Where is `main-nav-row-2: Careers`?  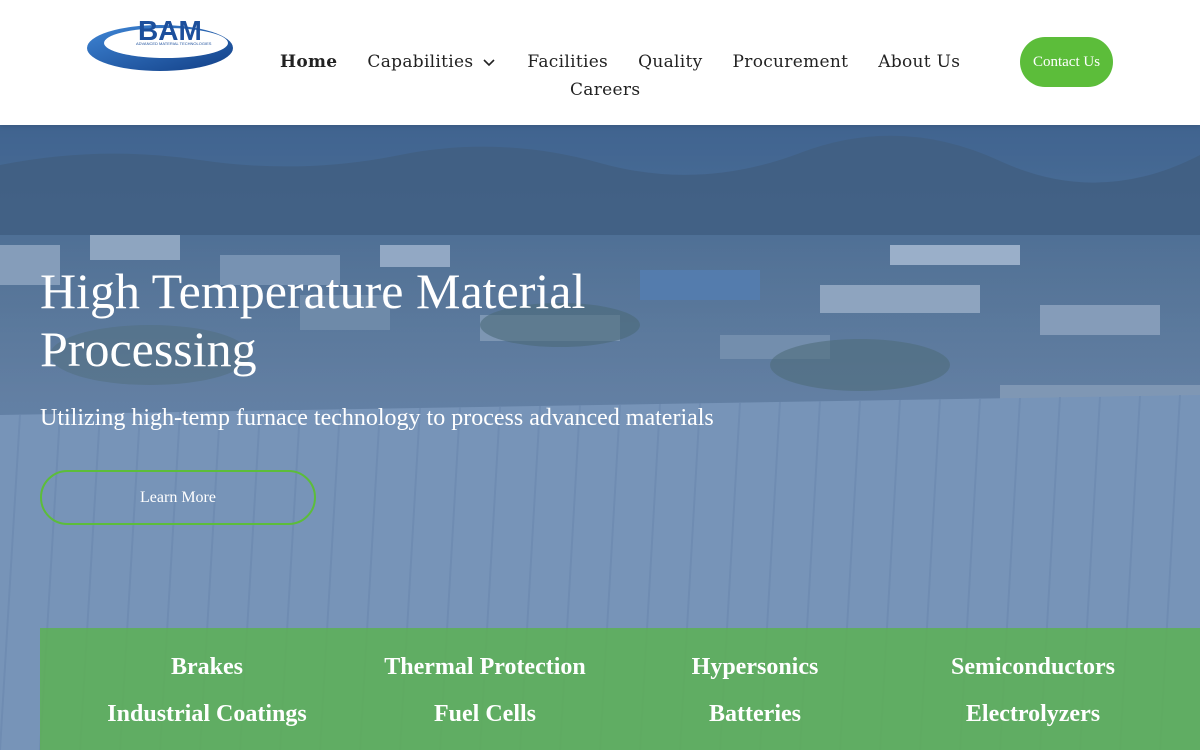
main-nav-row-2: Careers is located at coordinates (620, 90).